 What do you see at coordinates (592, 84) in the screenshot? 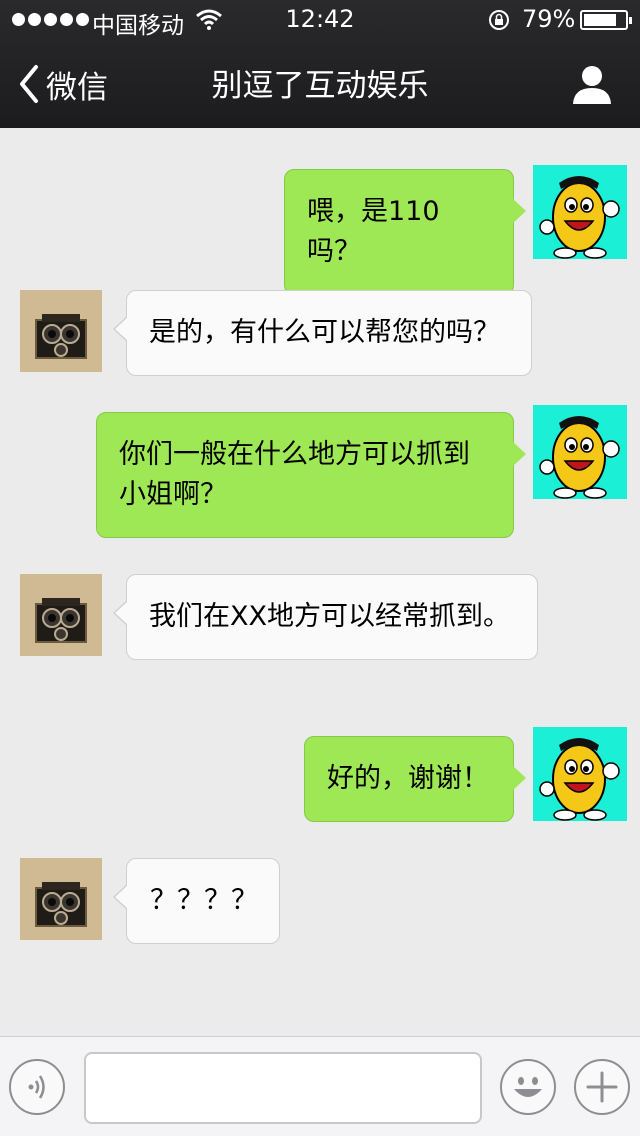
I see `profile-icon` at bounding box center [592, 84].